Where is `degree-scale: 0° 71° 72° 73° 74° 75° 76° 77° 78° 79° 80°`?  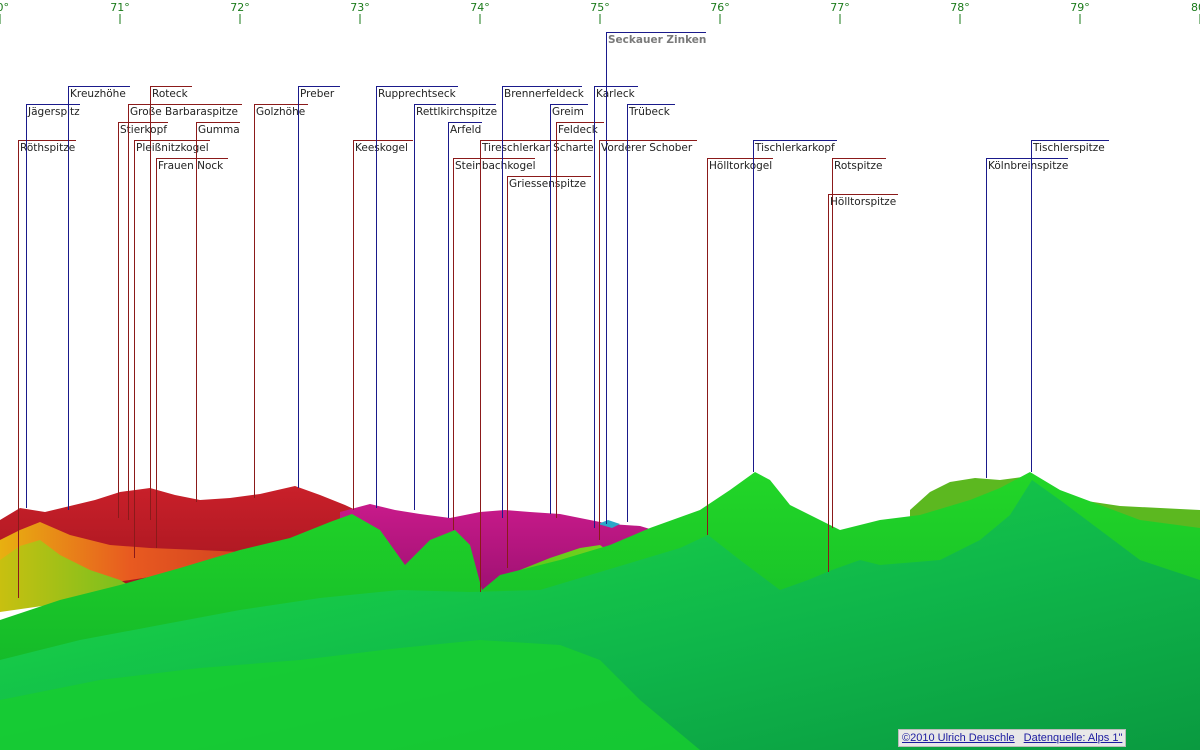
degree-scale: 0° 71° 72° 73° 74° 75° 76° 77° 78° 79° 80° is located at coordinates (600, 12).